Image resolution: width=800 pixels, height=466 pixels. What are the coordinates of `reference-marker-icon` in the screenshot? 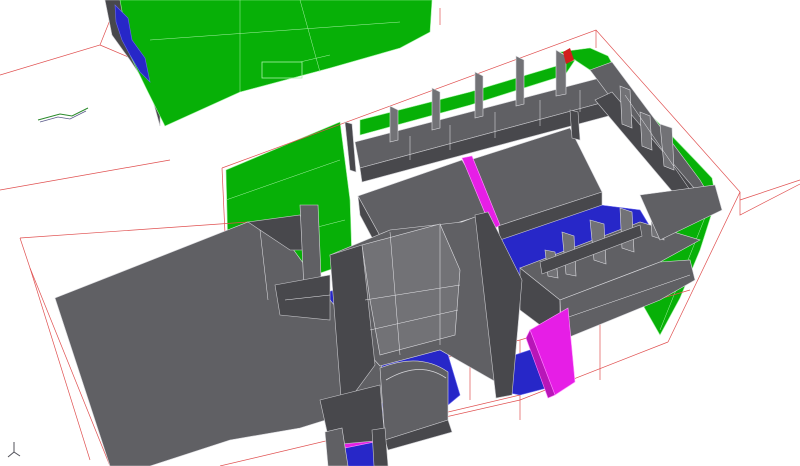 It's located at (63, 115).